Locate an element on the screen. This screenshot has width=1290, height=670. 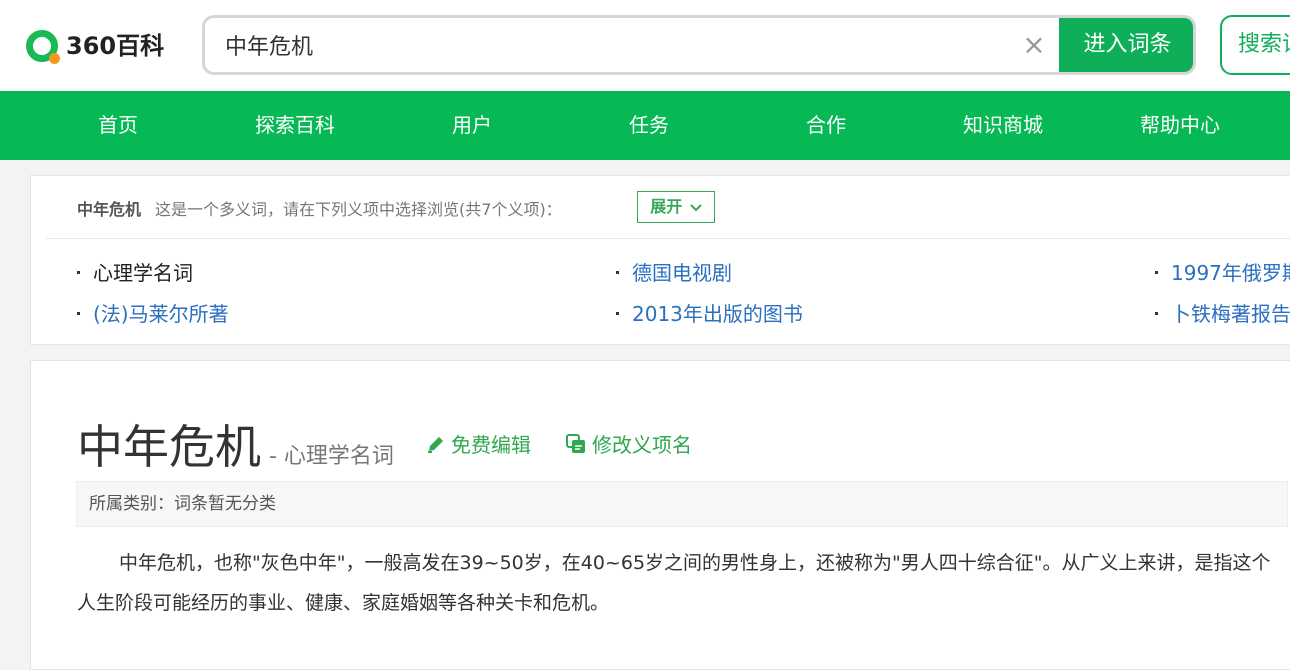
entry-subtitle: - 心理学名词 is located at coordinates (331, 456).